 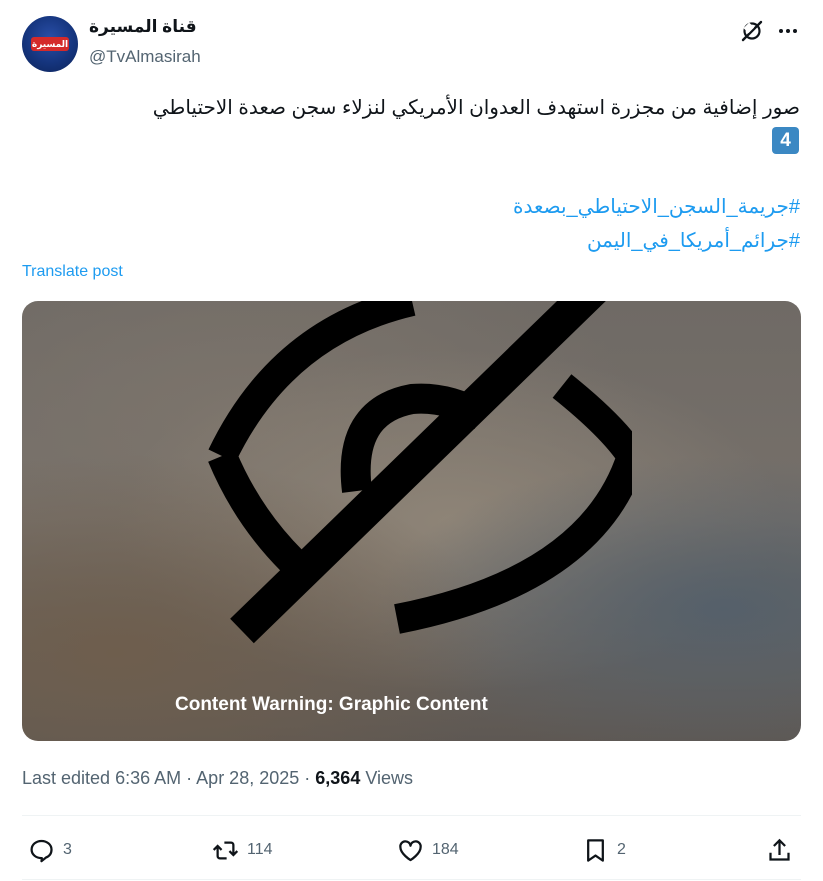 What do you see at coordinates (145, 57) in the screenshot?
I see `handle: @TvAlmasirah` at bounding box center [145, 57].